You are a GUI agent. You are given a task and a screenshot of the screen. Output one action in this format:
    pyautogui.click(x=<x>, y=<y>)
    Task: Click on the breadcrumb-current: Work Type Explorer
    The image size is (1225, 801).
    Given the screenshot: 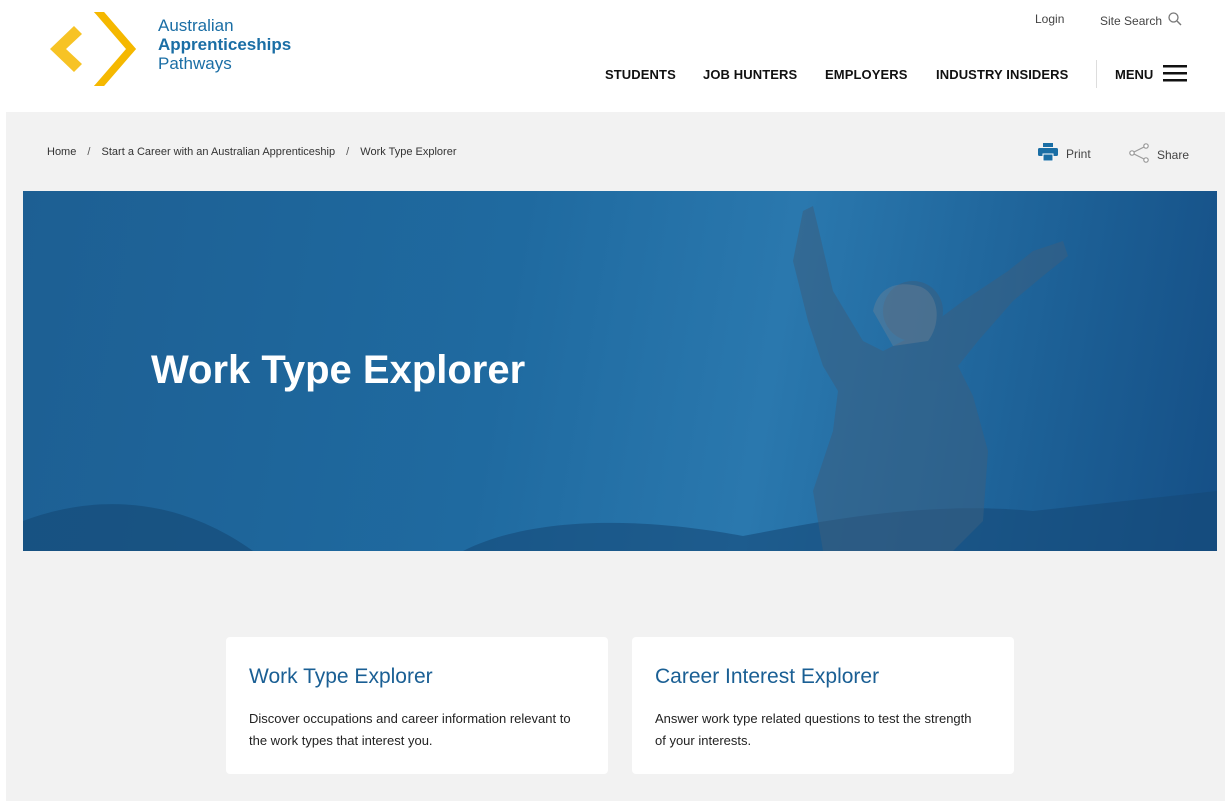 What is the action you would take?
    pyautogui.click(x=408, y=152)
    